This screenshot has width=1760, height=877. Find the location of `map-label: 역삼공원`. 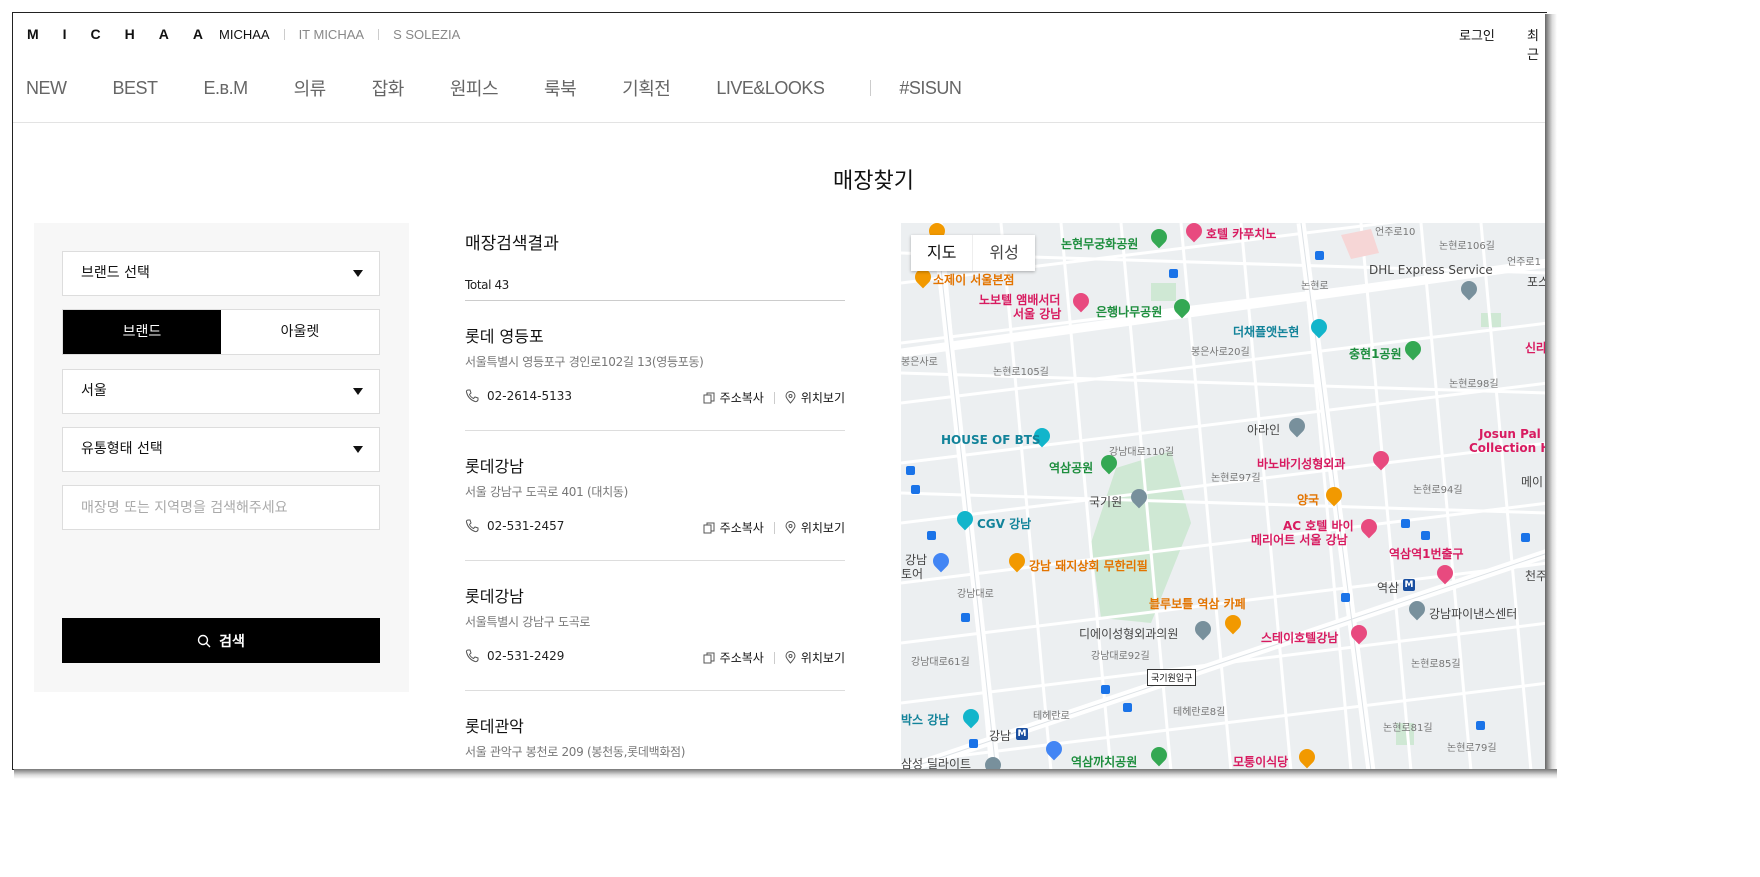

map-label: 역삼공원 is located at coordinates (1071, 468).